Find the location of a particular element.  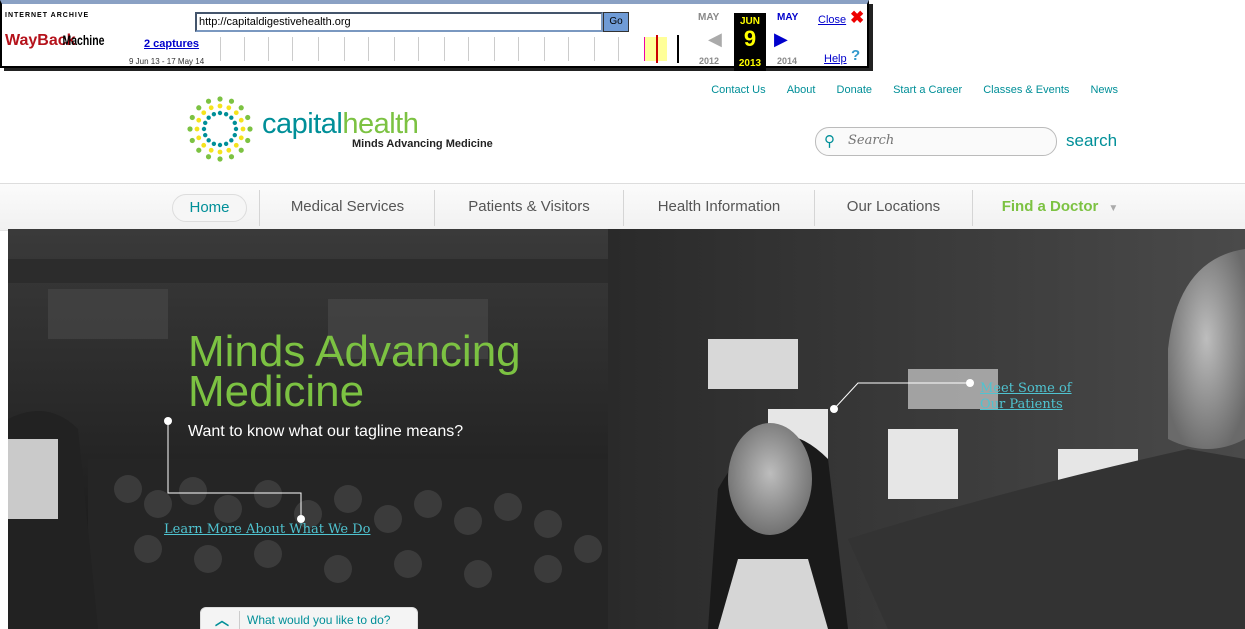

top-link-about: About is located at coordinates (801, 90).